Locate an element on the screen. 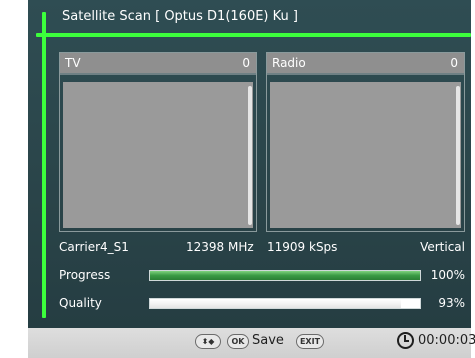 The image size is (475, 358). tv-list-scrollbar is located at coordinates (250, 155).